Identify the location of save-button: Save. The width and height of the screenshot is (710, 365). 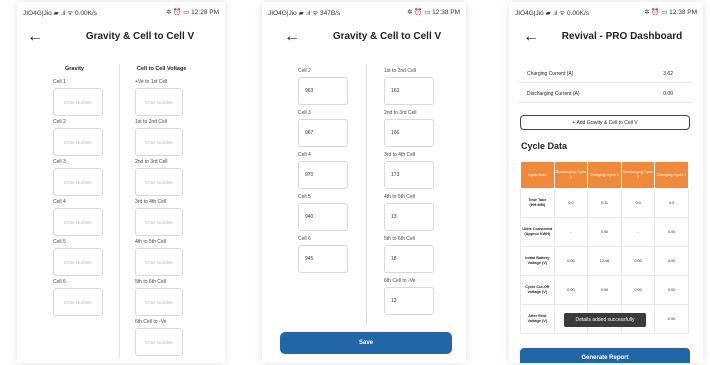
(366, 343).